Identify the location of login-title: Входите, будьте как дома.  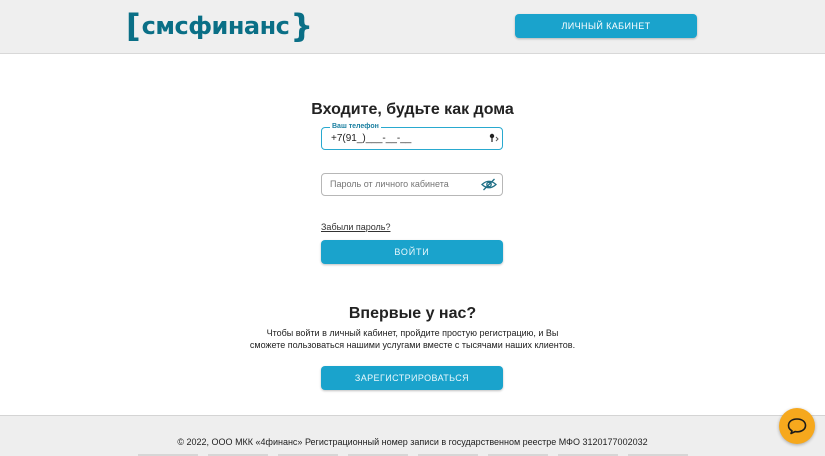
(412, 109).